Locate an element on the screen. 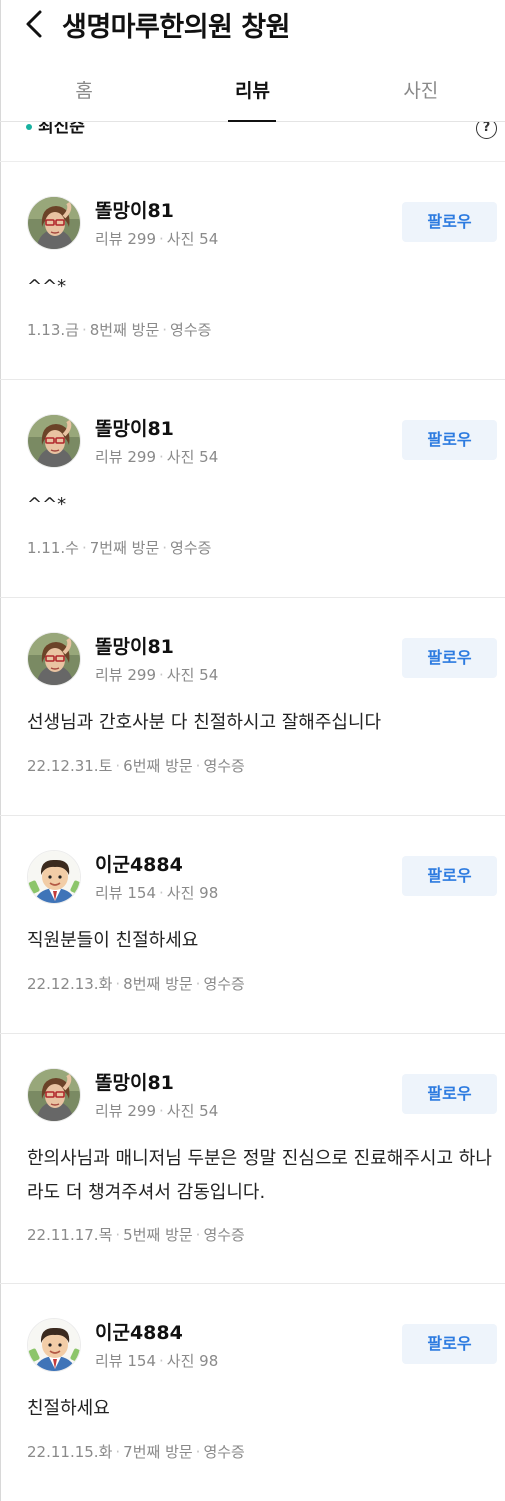  sort-dot-icon is located at coordinates (29, 127).